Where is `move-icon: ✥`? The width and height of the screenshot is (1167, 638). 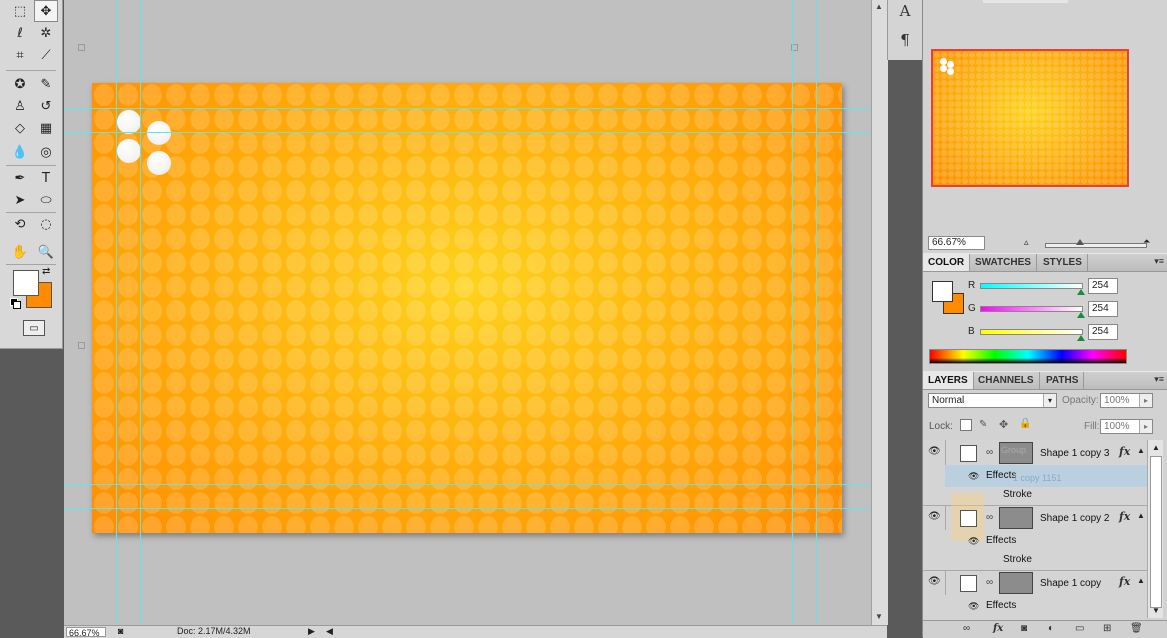 move-icon: ✥ is located at coordinates (46, 11).